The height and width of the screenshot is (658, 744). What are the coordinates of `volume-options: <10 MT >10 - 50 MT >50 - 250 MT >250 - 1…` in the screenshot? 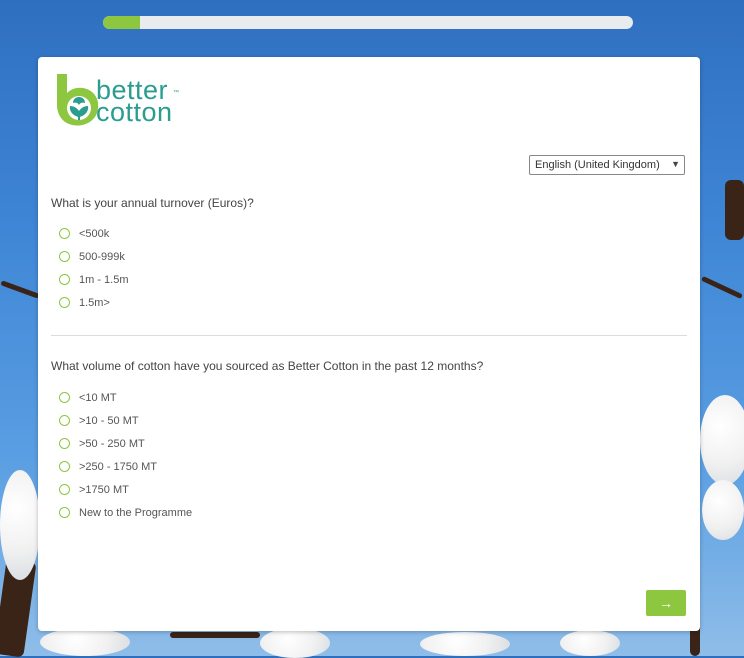 It's located at (125, 455).